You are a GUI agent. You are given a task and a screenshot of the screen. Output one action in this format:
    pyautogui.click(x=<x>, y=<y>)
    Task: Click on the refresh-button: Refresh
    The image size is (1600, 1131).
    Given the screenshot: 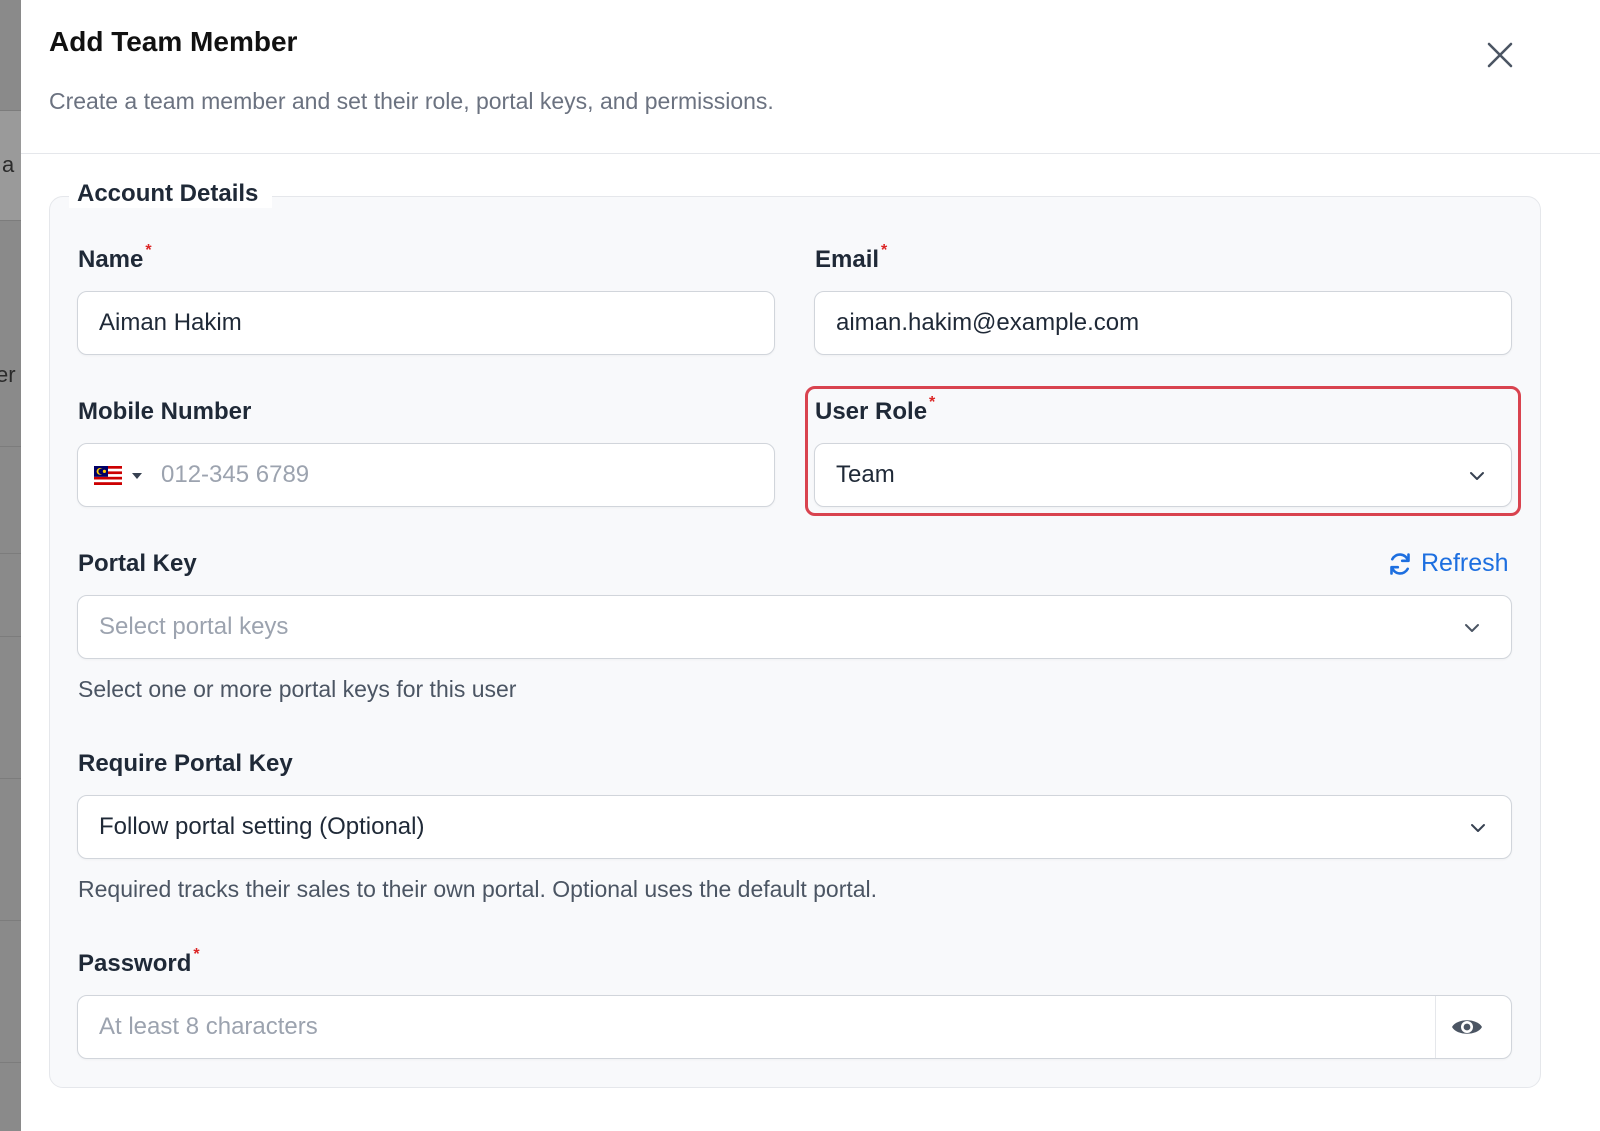 What is the action you would take?
    pyautogui.click(x=1448, y=563)
    